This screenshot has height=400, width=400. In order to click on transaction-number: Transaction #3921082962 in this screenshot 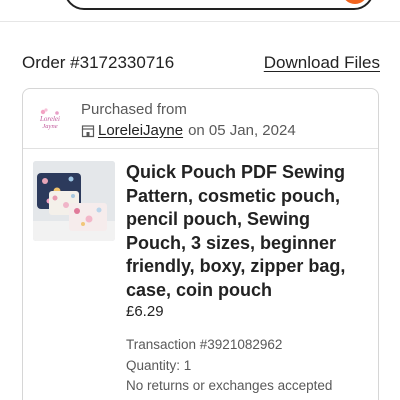, I will do `click(204, 344)`.